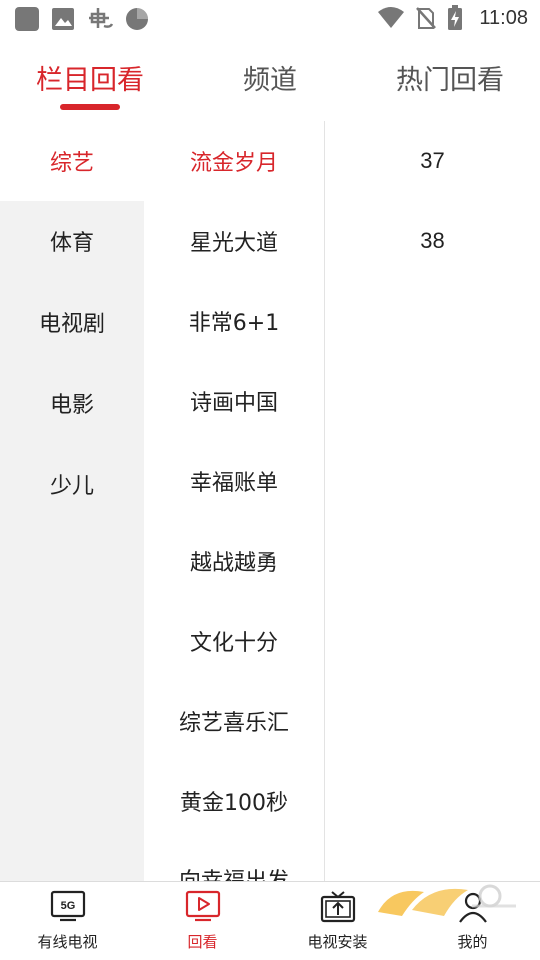 The width and height of the screenshot is (540, 960). What do you see at coordinates (270, 77) in the screenshot?
I see `tab-channels: 频道` at bounding box center [270, 77].